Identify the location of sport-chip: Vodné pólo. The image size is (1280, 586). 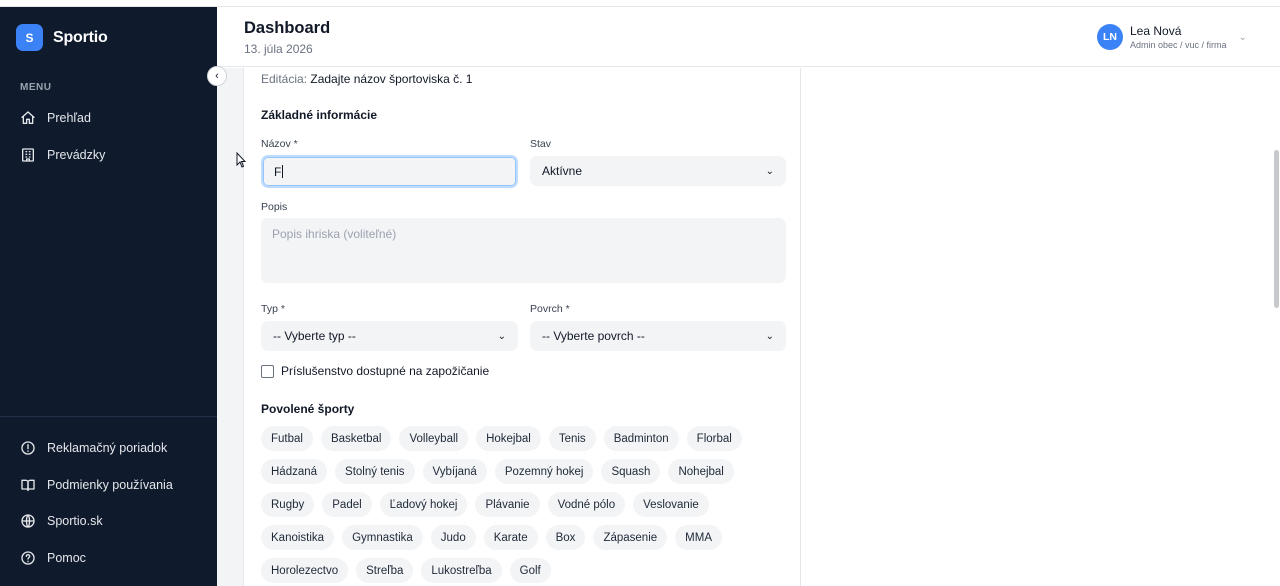
(586, 504).